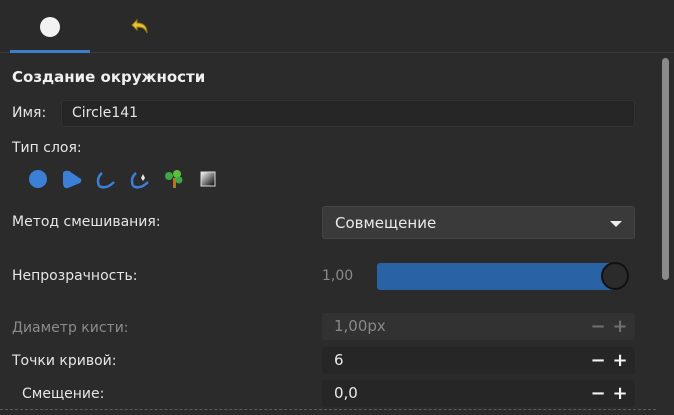  What do you see at coordinates (29, 113) in the screenshot?
I see `name-label: Имя:` at bounding box center [29, 113].